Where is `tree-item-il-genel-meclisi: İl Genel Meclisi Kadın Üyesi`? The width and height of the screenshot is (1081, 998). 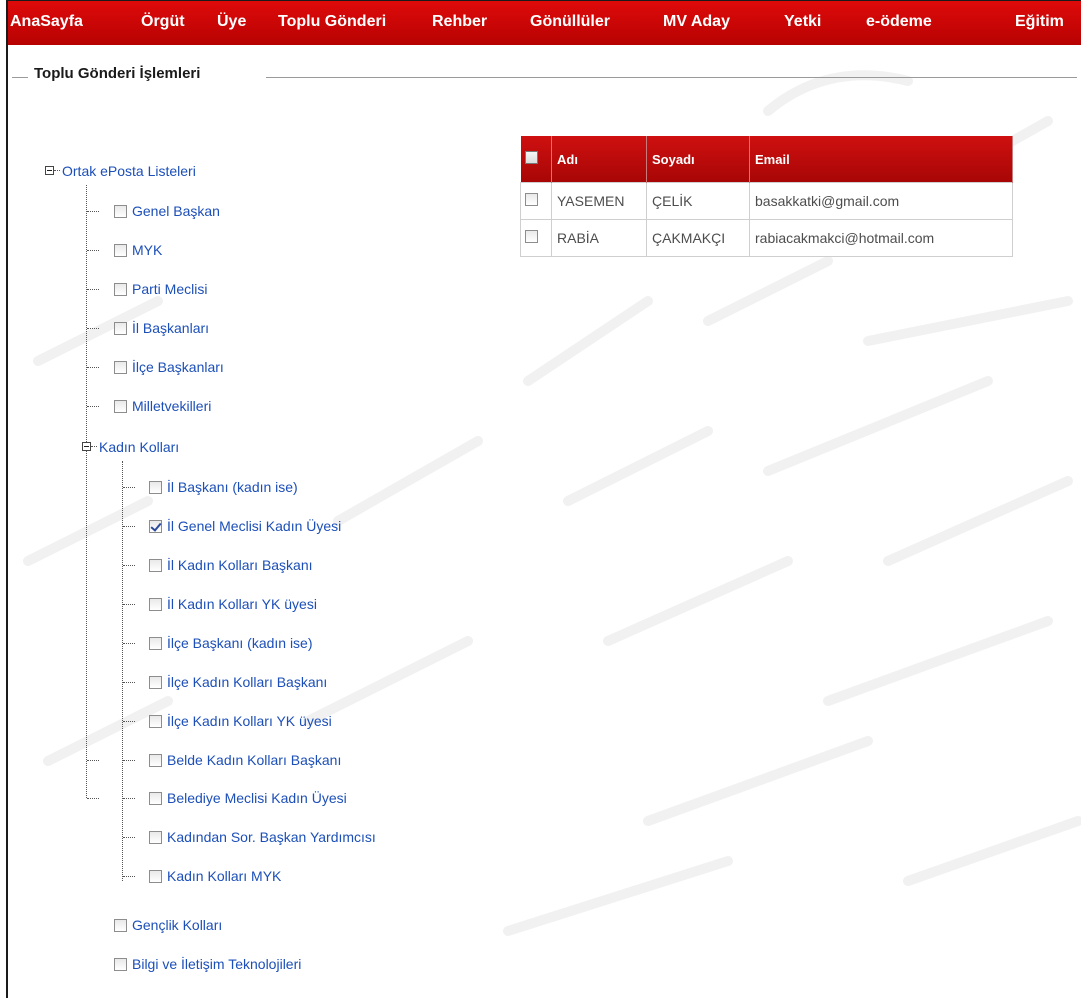 tree-item-il-genel-meclisi: İl Genel Meclisi Kadın Üyesi is located at coordinates (245, 526).